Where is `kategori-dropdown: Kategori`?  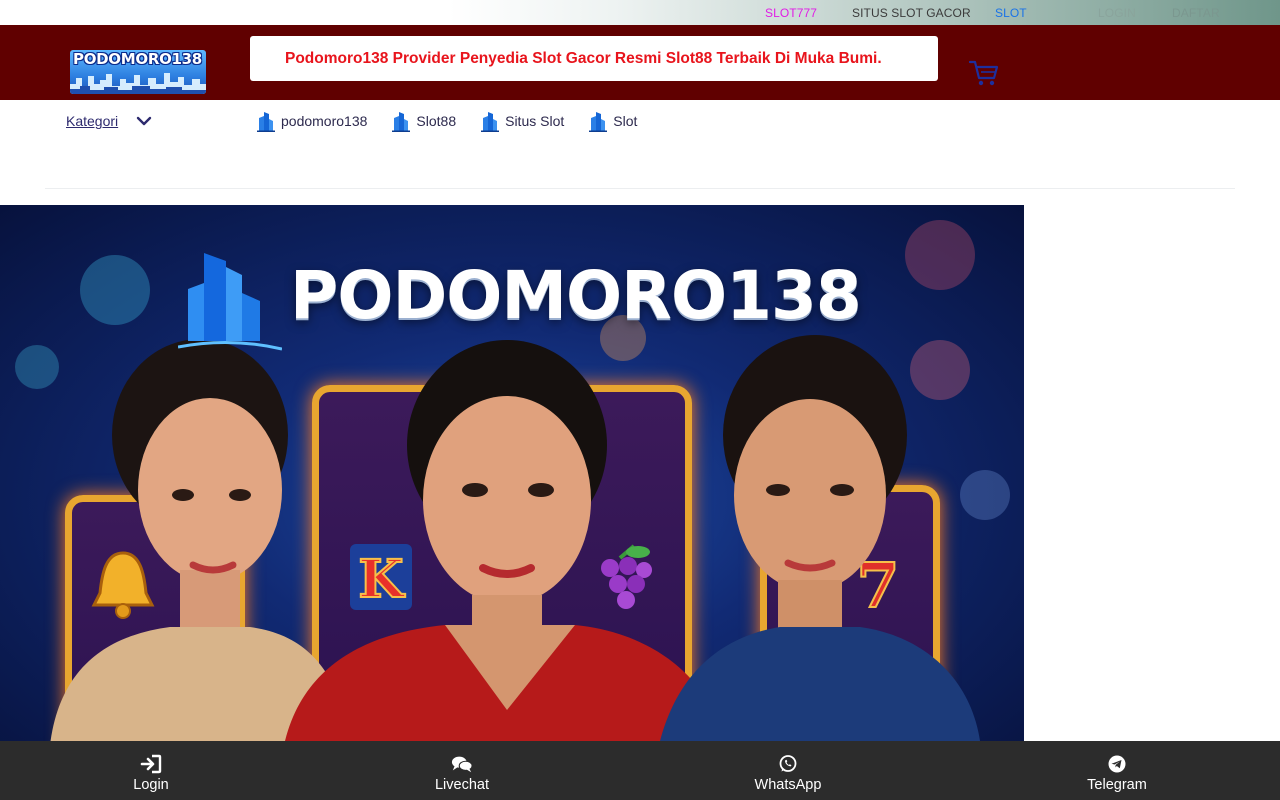 kategori-dropdown: Kategori is located at coordinates (92, 121).